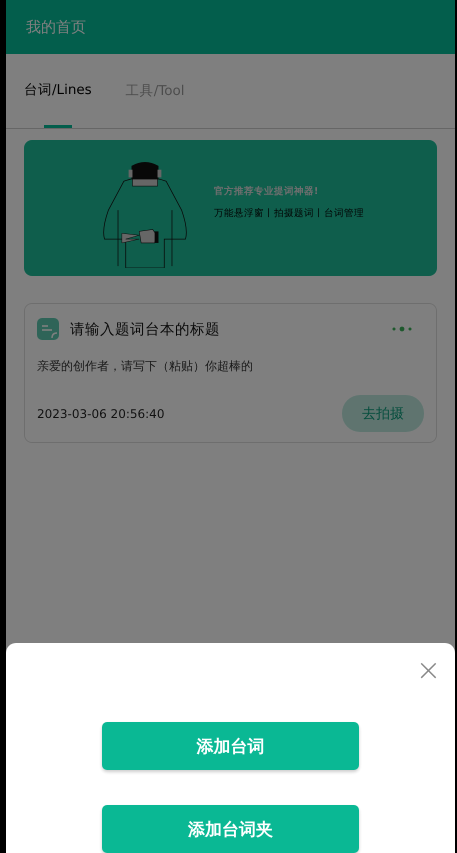 This screenshot has width=457, height=853. I want to click on script-date: 2023-03-06 20:56:40, so click(100, 413).